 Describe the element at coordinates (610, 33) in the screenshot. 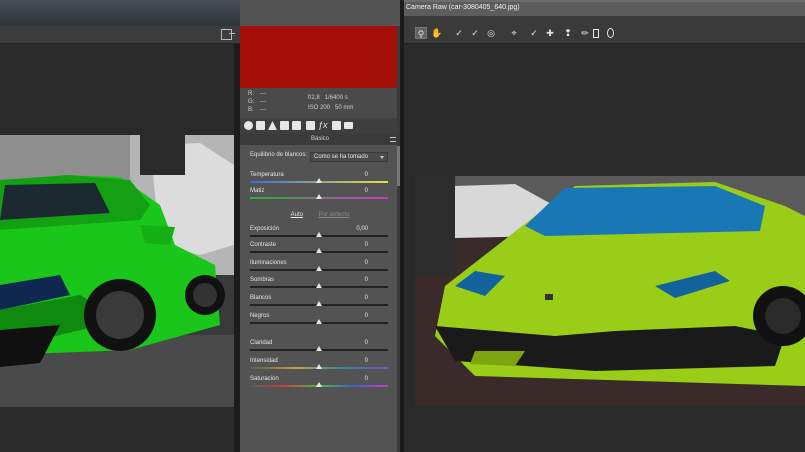

I see `radial-filter-tool-icon` at that location.